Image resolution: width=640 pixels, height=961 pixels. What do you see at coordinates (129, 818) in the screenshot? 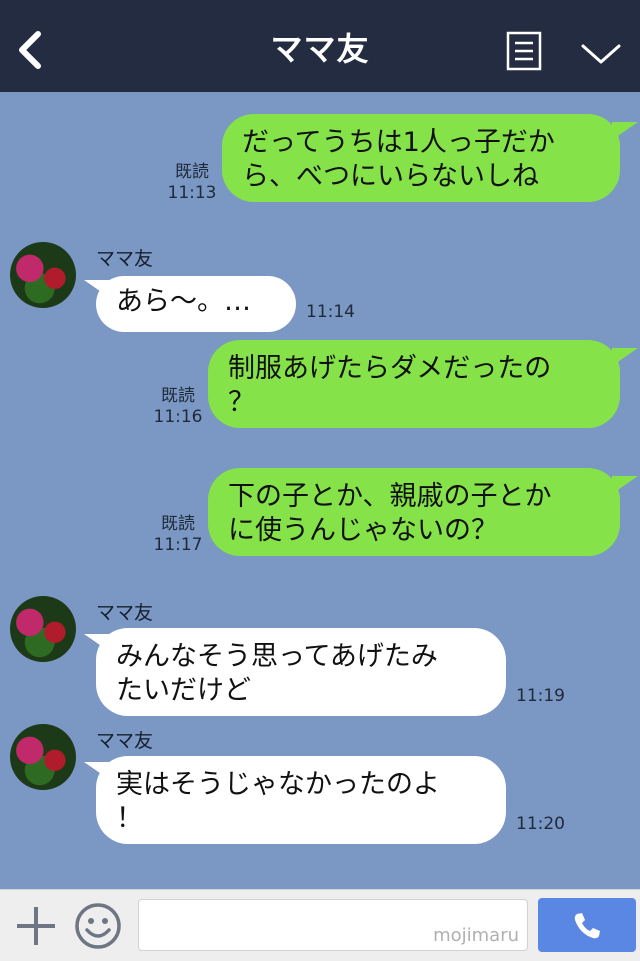
I see `message-line: ！` at bounding box center [129, 818].